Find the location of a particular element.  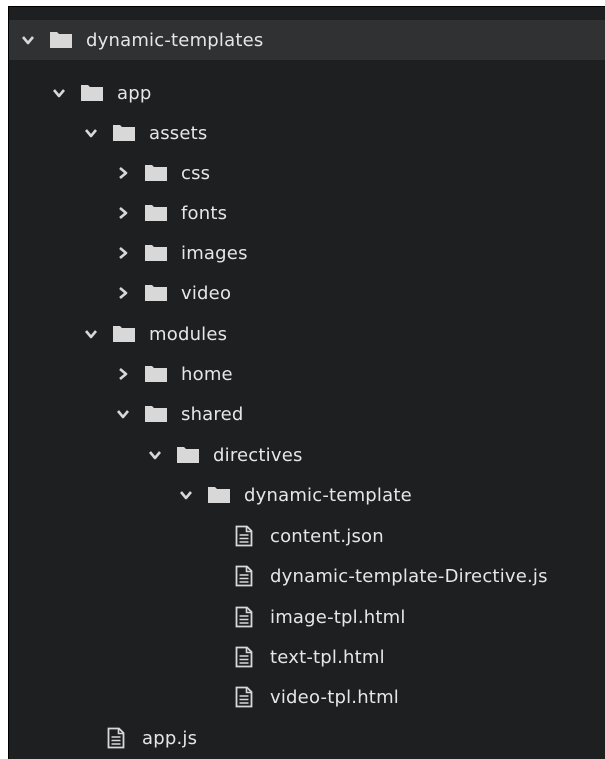

tree-node-text-tpl-html: text-tpl.html is located at coordinates (307, 657).